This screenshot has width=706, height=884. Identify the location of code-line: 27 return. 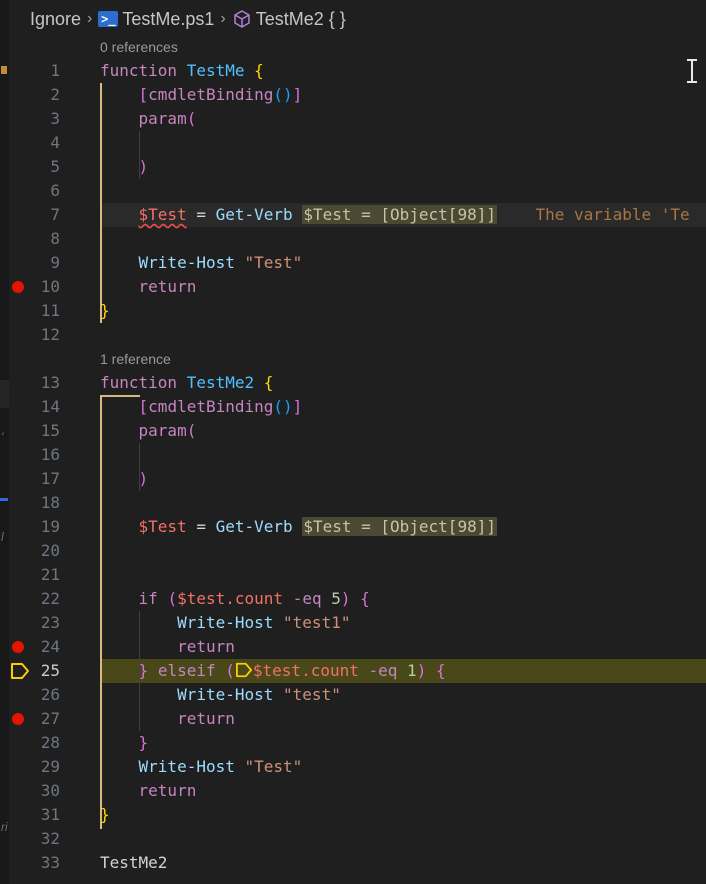
(353, 719).